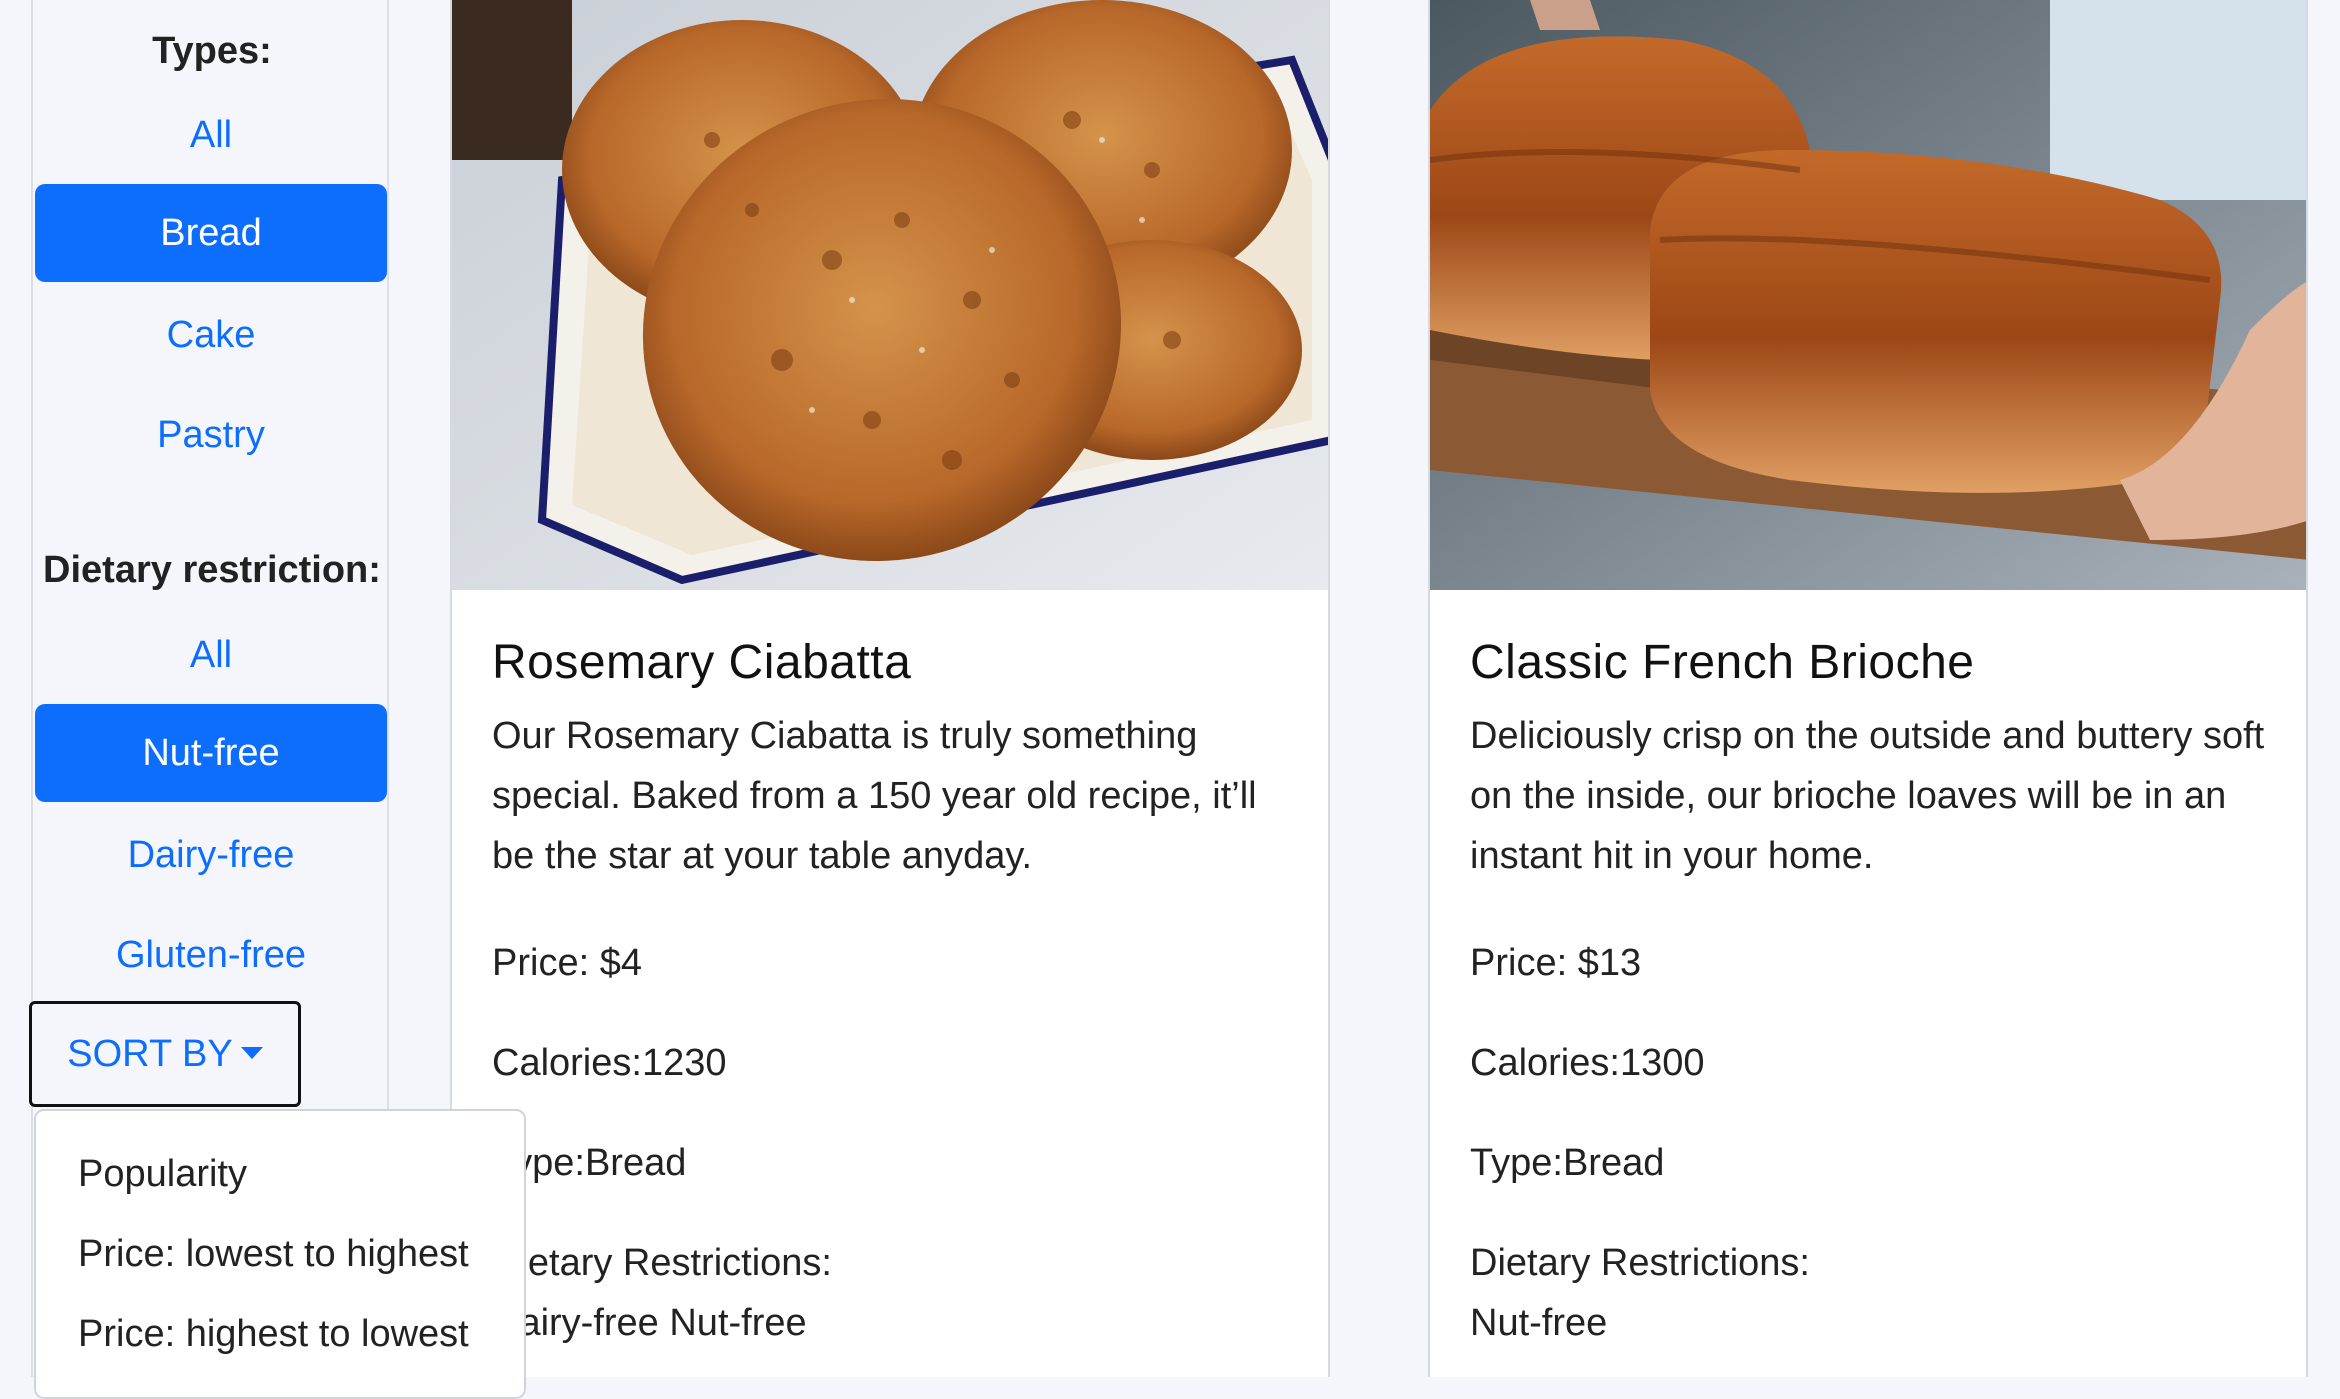 This screenshot has width=2340, height=1399. What do you see at coordinates (211, 233) in the screenshot?
I see `filter-type-bread: Bread` at bounding box center [211, 233].